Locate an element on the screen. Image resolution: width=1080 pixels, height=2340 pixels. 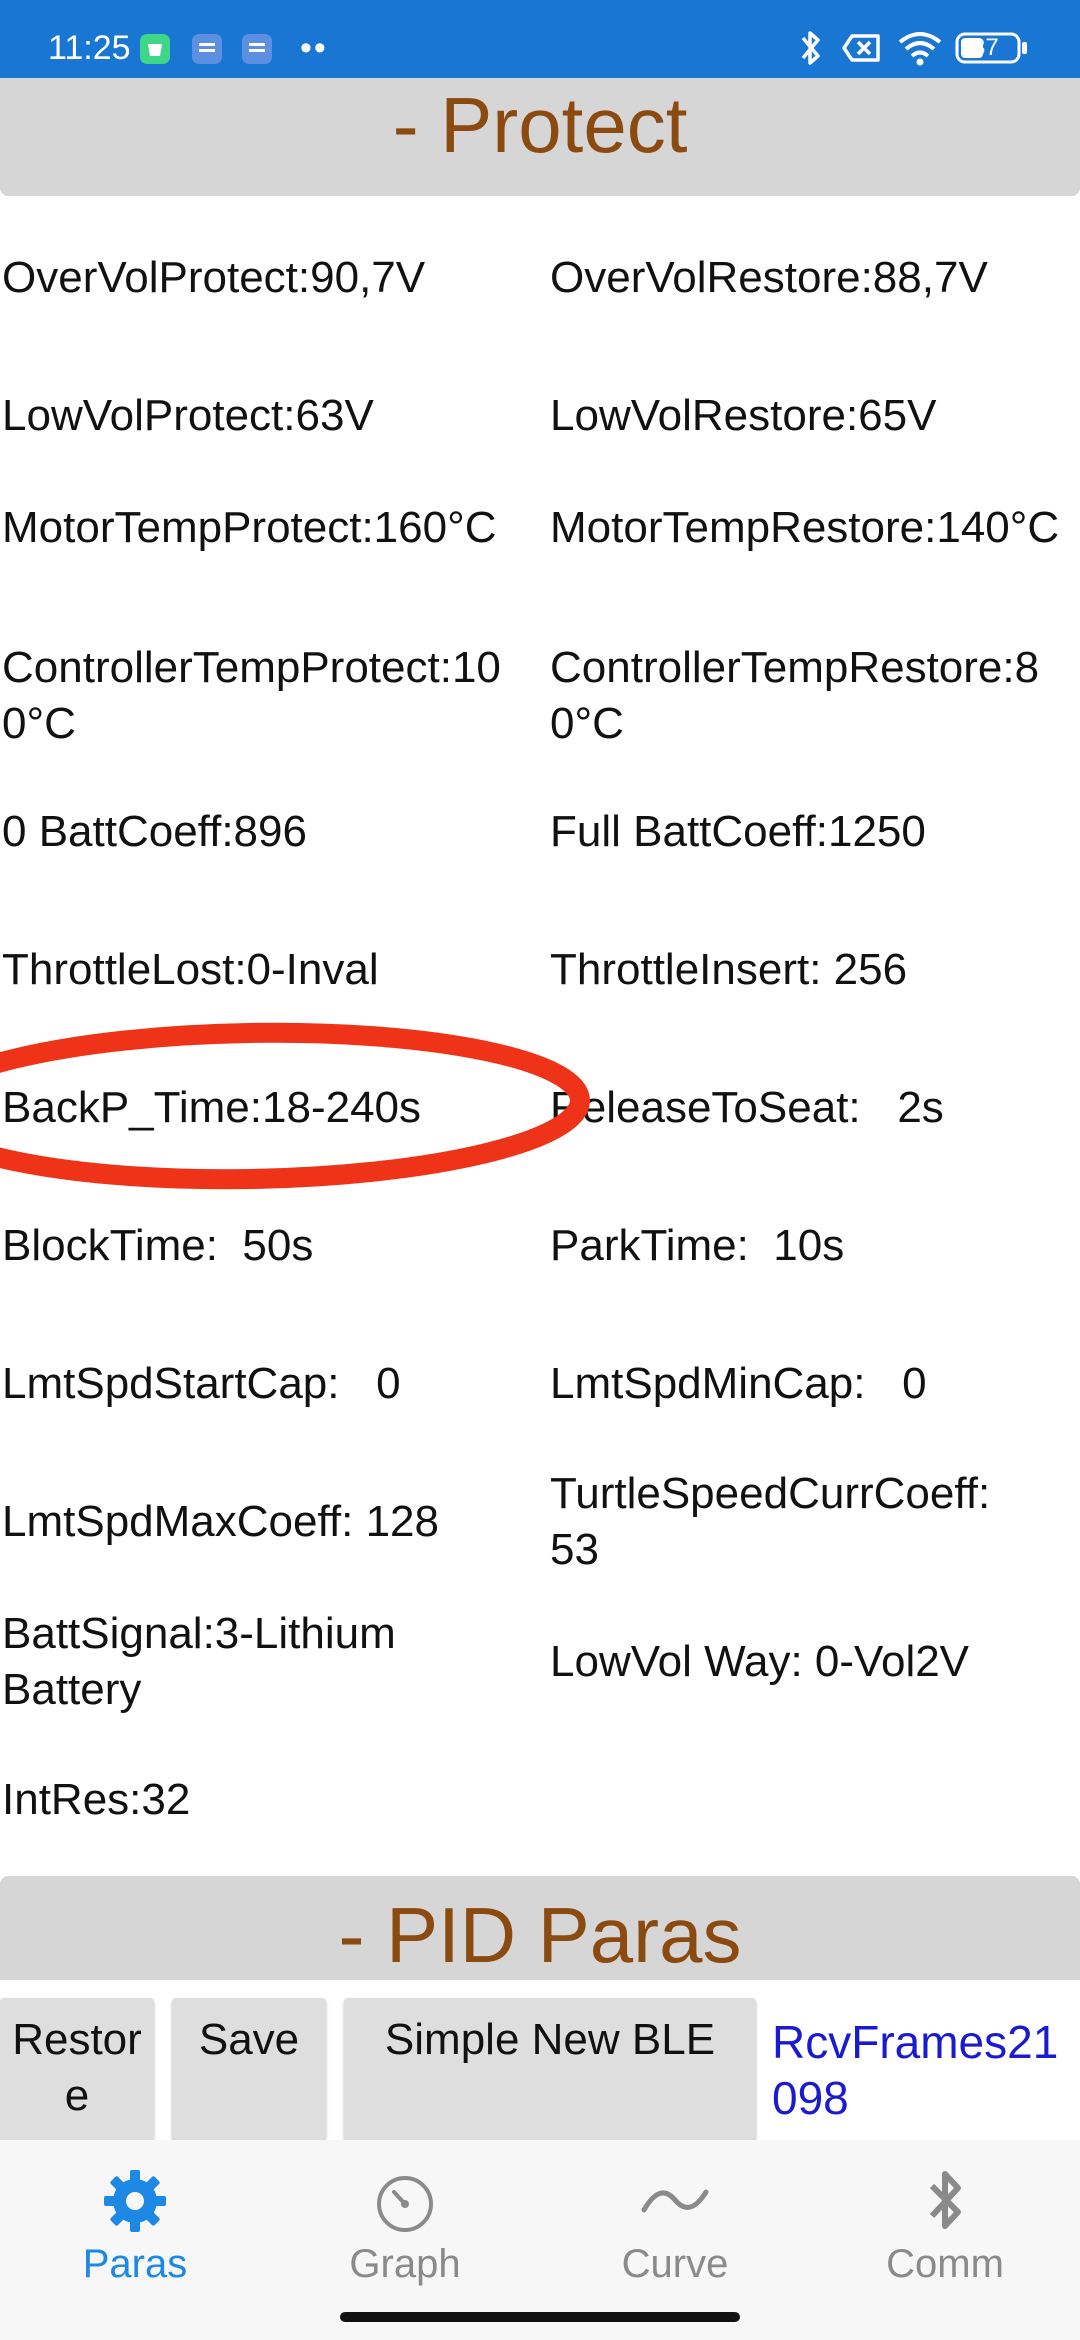
param-lmt-spd-max-coeff: LmtSpdMaxCoeff: 128 is located at coordinates (264, 1522).